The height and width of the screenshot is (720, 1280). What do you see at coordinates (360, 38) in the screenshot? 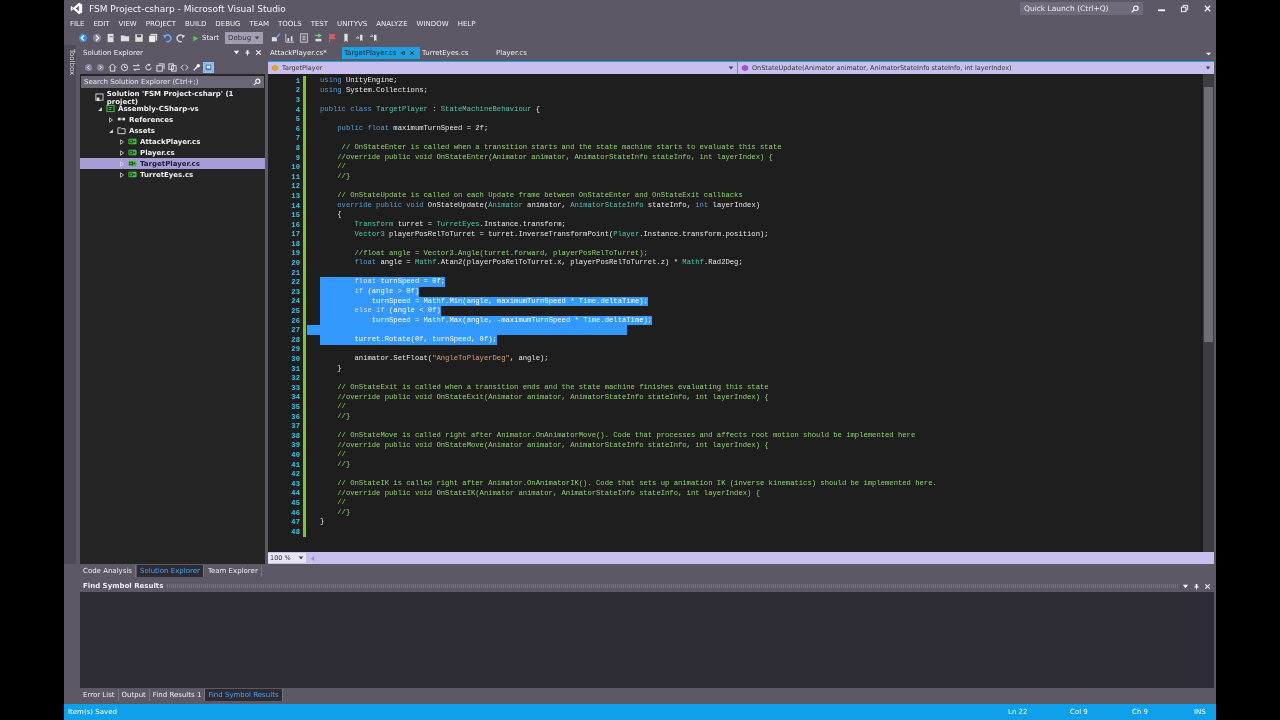
I see `next-bookmark-icon` at bounding box center [360, 38].